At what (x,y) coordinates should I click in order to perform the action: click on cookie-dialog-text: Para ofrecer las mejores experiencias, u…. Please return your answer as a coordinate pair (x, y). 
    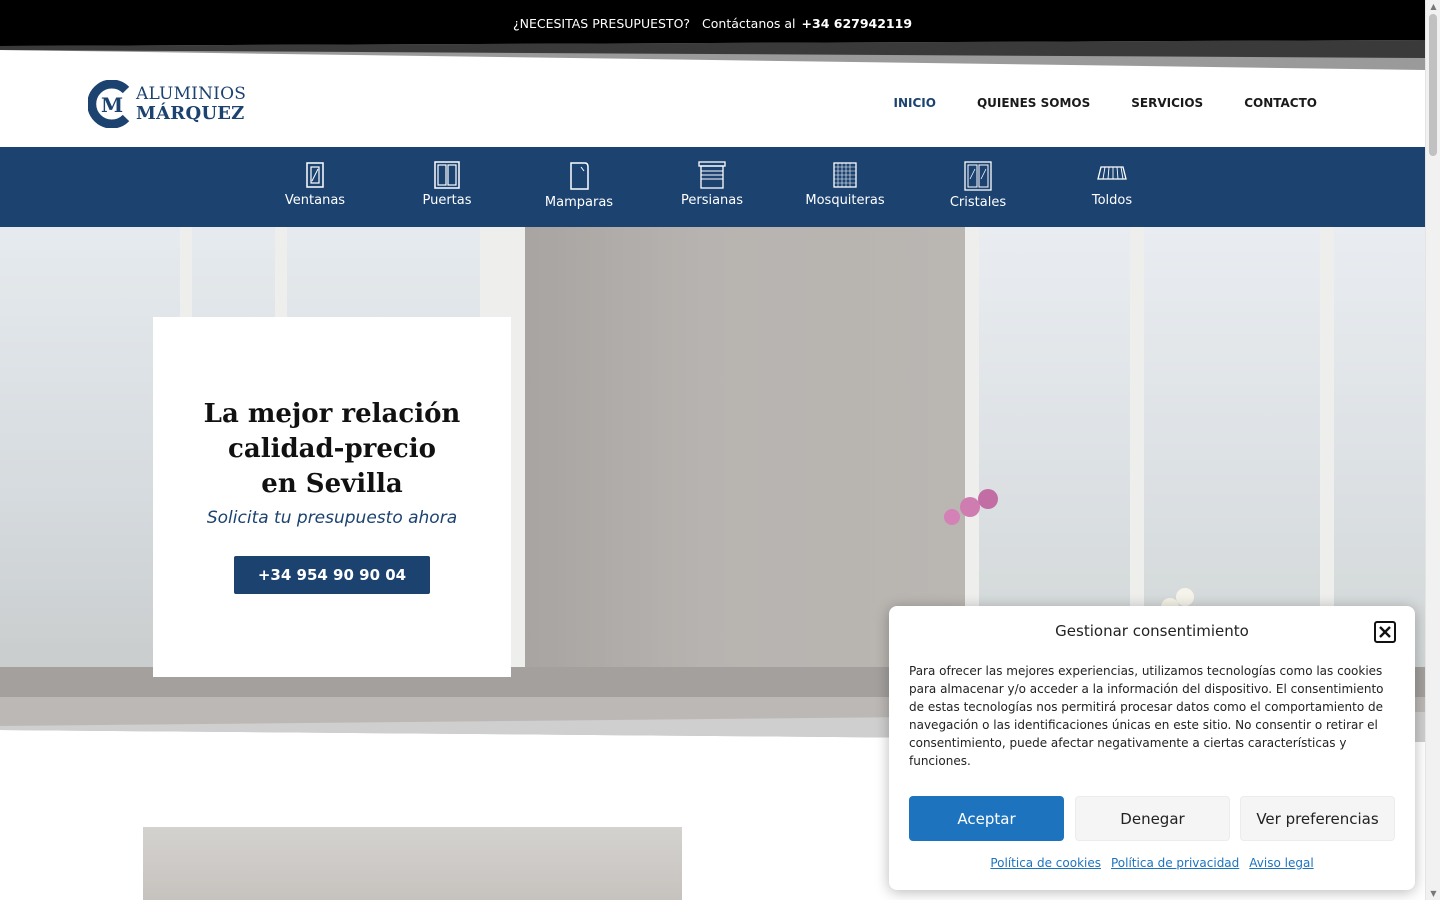
    Looking at the image, I should click on (1146, 716).